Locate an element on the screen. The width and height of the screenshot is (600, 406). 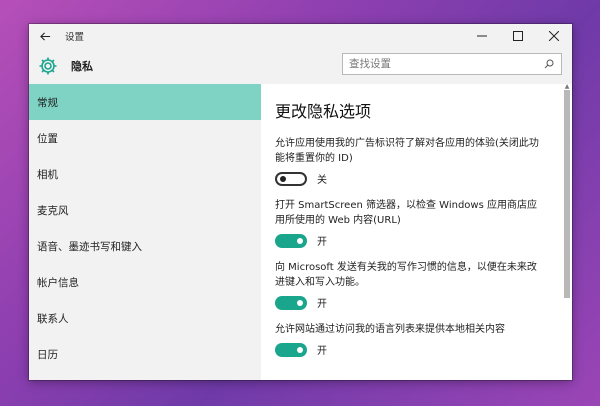
close-icon is located at coordinates (554, 36).